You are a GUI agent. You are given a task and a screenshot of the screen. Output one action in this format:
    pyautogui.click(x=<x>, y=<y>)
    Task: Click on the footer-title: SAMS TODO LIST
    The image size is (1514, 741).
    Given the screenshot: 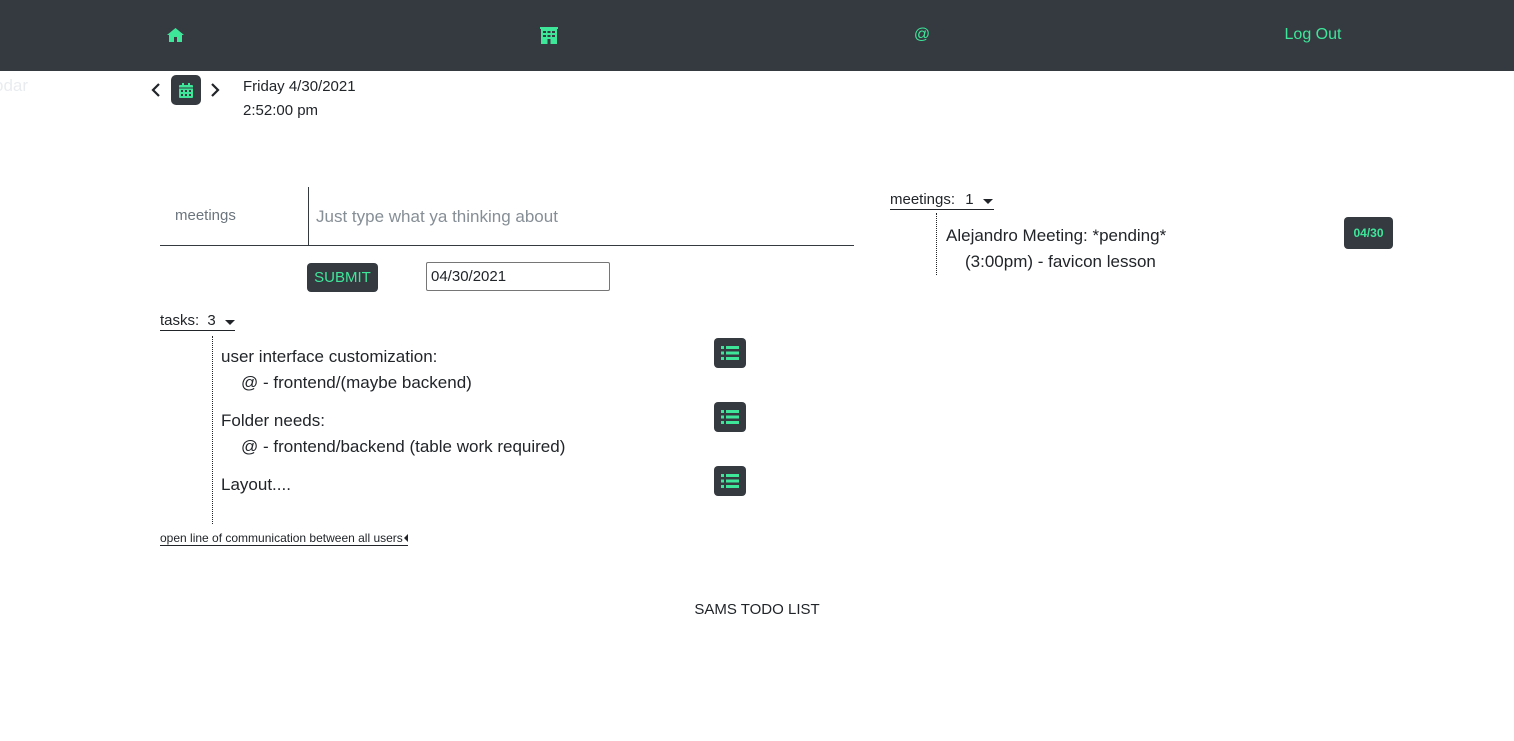 What is the action you would take?
    pyautogui.click(x=757, y=609)
    